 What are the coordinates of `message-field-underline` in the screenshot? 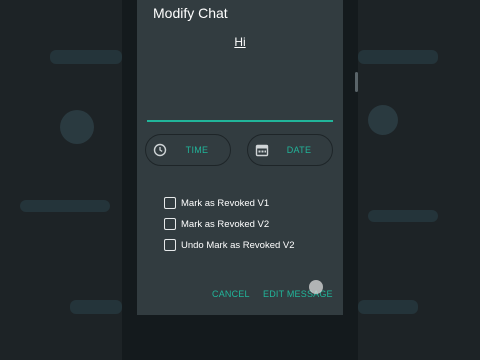 It's located at (240, 121).